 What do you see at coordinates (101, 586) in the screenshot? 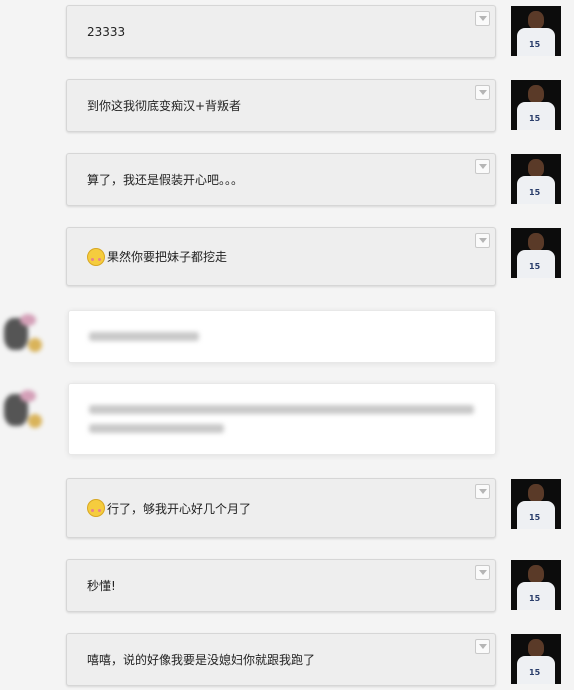
I see `message-text: 秒懂!` at bounding box center [101, 586].